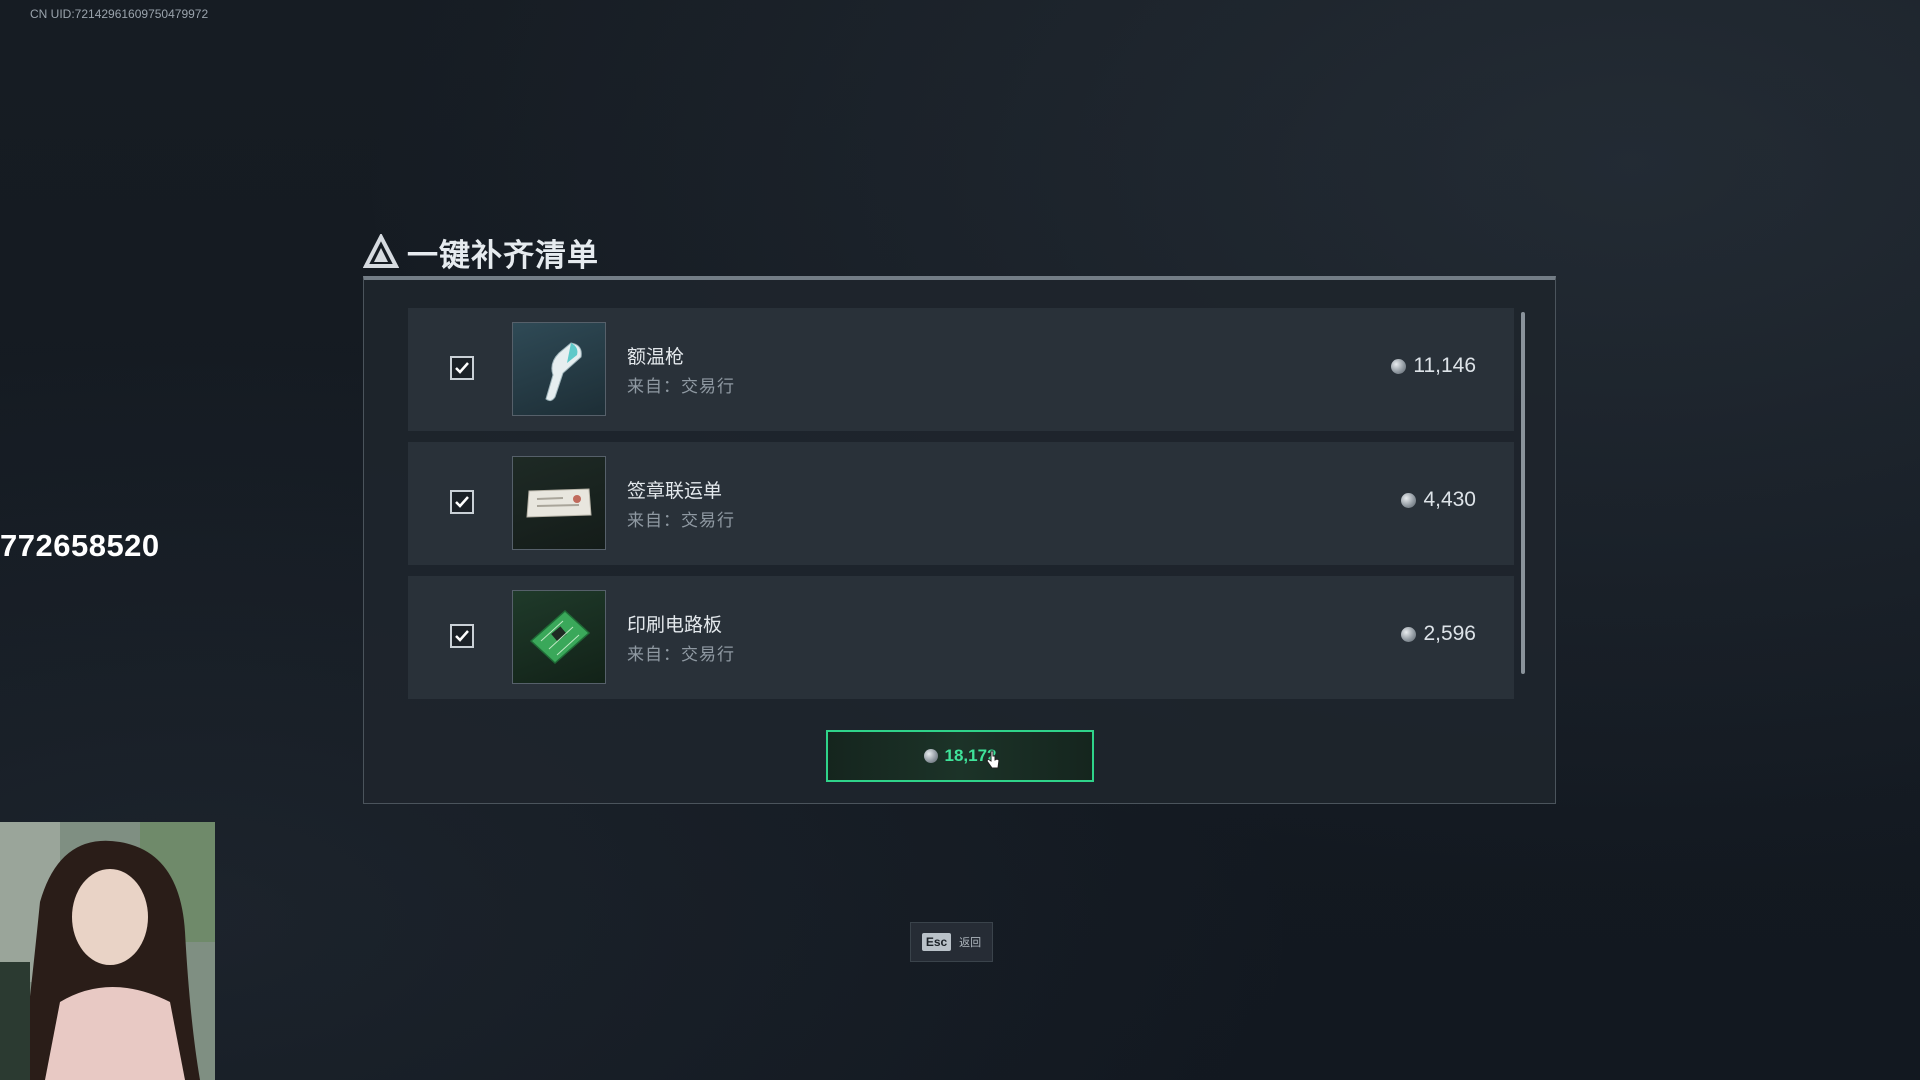  Describe the element at coordinates (936, 942) in the screenshot. I see `esc-key-icon: Esc` at that location.